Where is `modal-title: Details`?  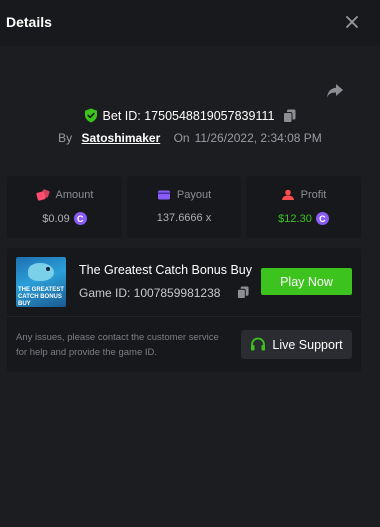 modal-title: Details is located at coordinates (29, 22).